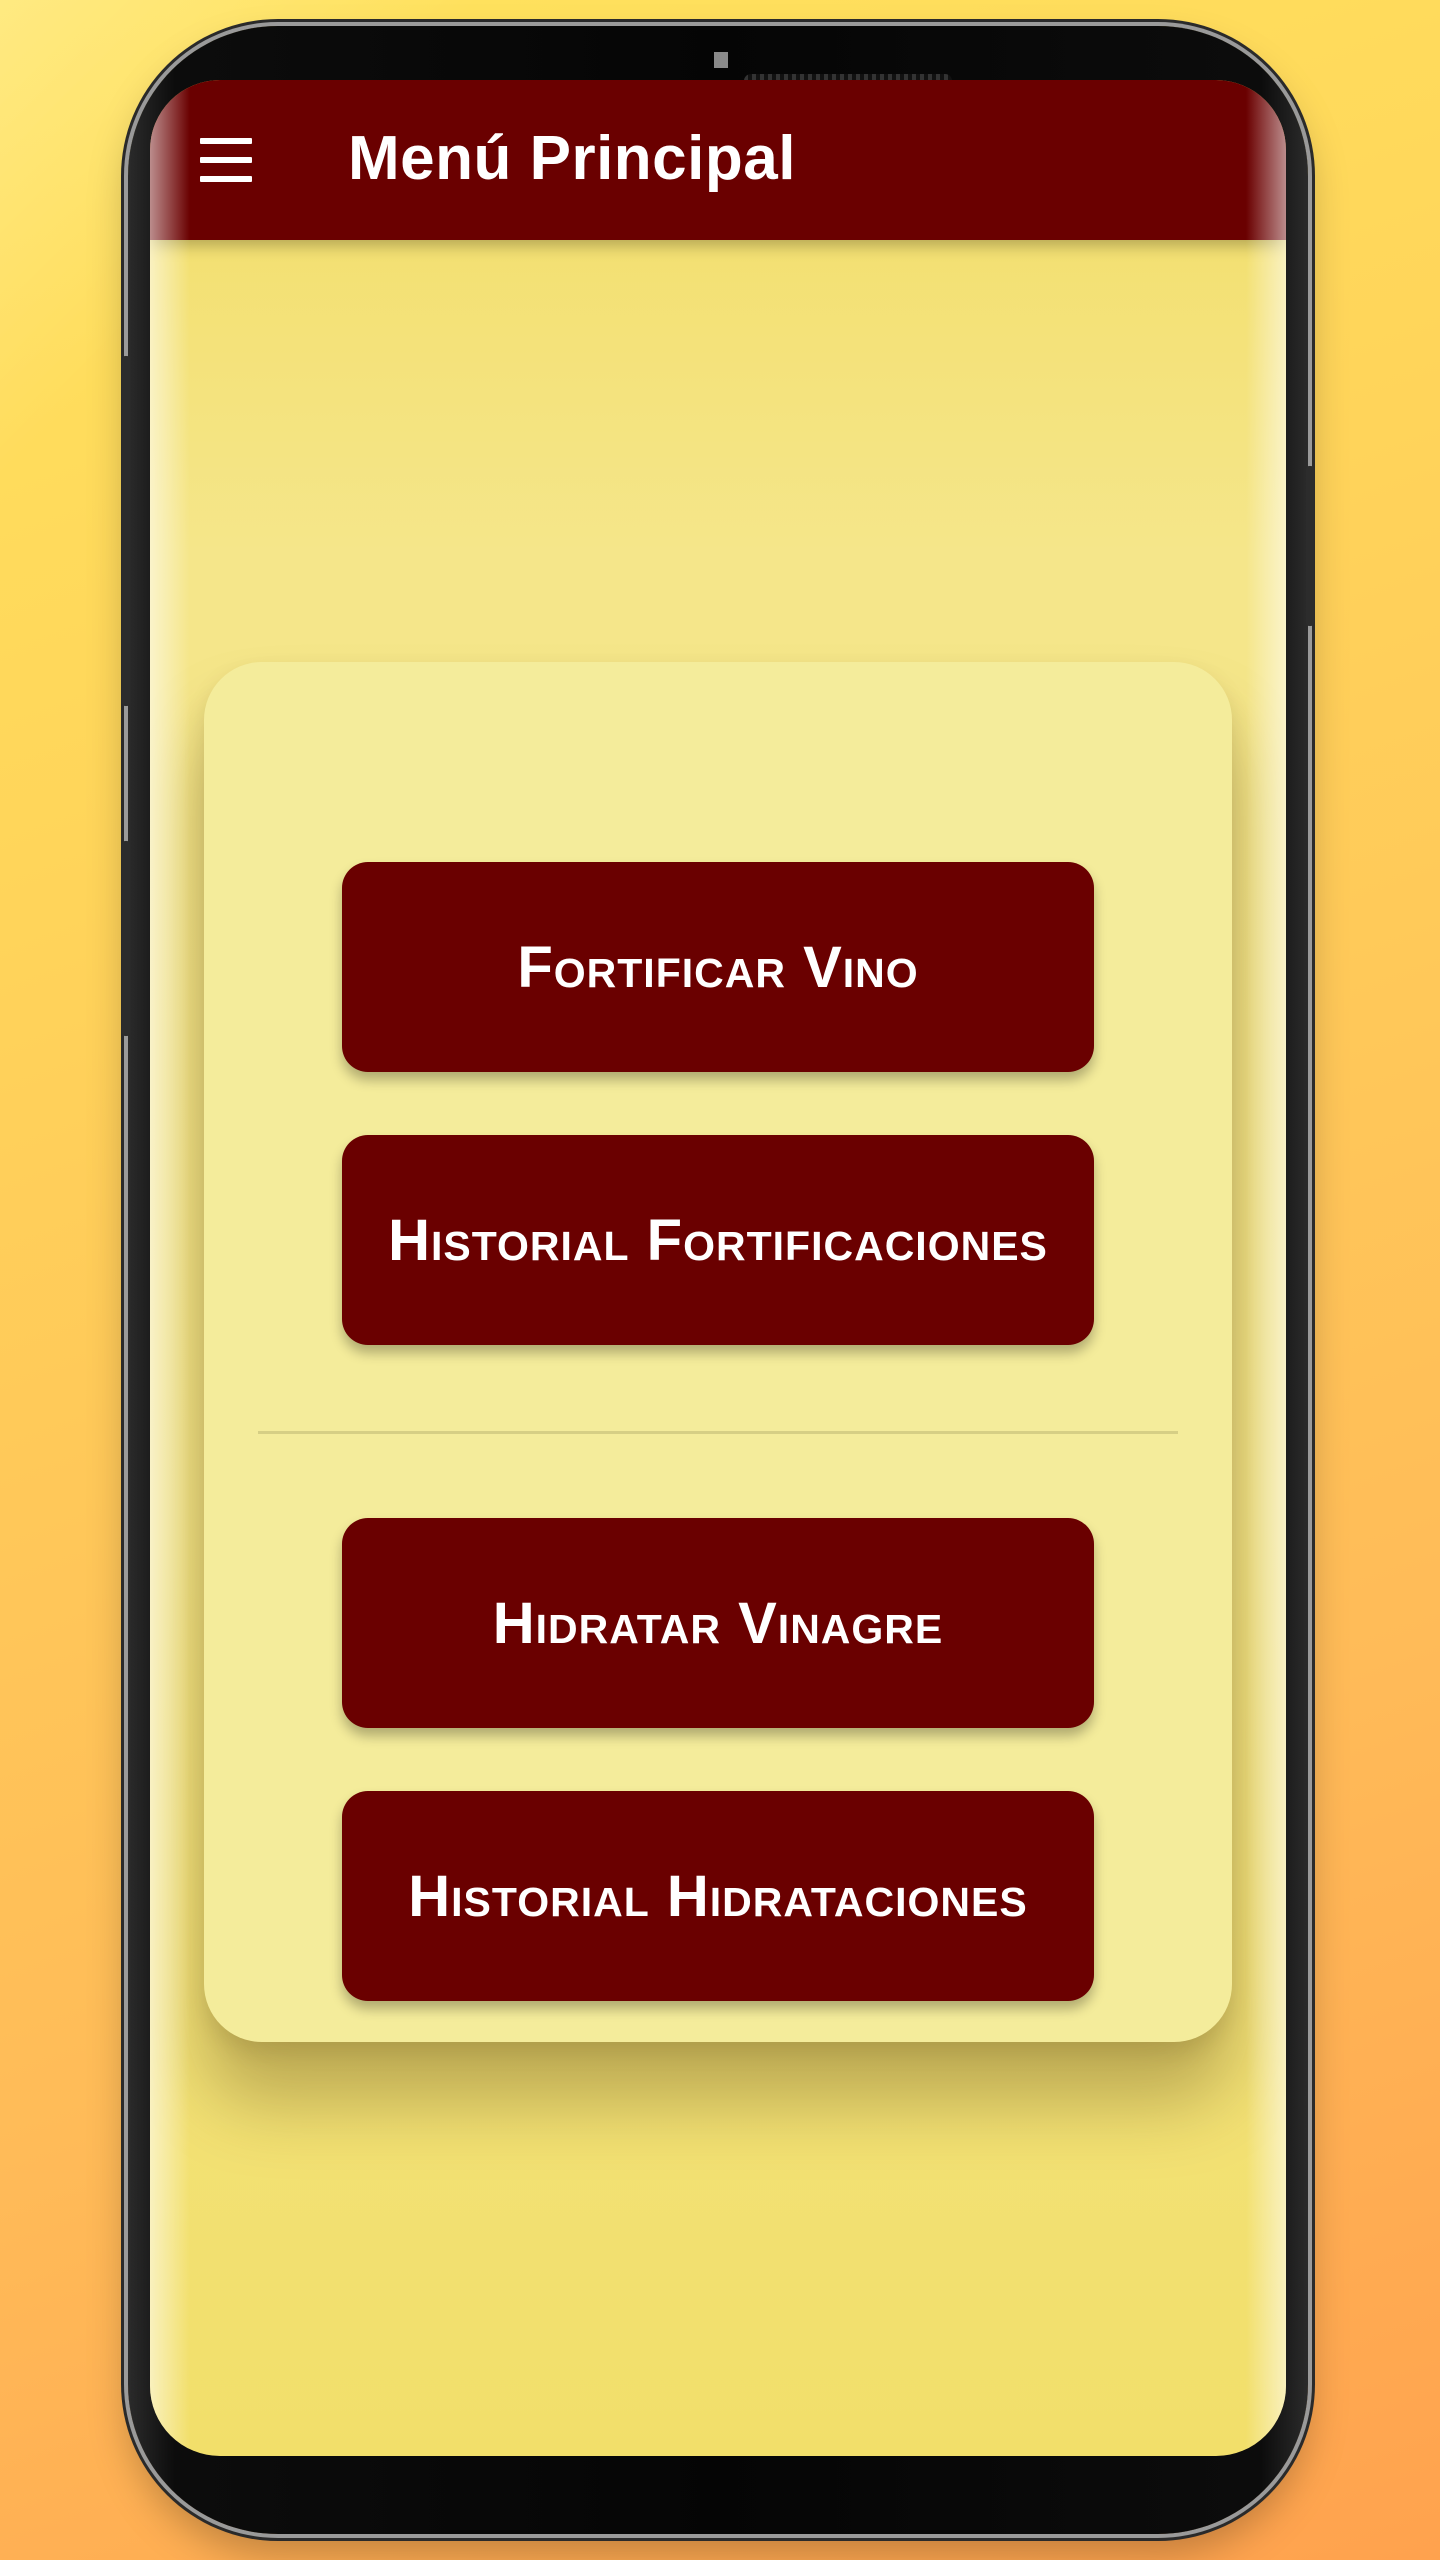 The width and height of the screenshot is (1440, 2560). What do you see at coordinates (126, 531) in the screenshot?
I see `phone-side-button-left-upper` at bounding box center [126, 531].